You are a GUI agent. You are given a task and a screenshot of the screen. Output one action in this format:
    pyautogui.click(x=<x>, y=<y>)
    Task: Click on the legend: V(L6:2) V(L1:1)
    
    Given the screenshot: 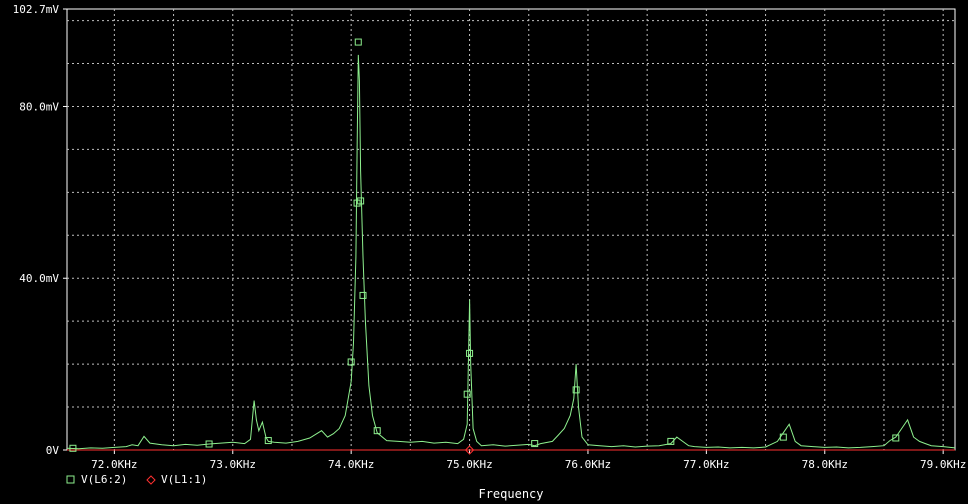 What is the action you would take?
    pyautogui.click(x=136, y=479)
    